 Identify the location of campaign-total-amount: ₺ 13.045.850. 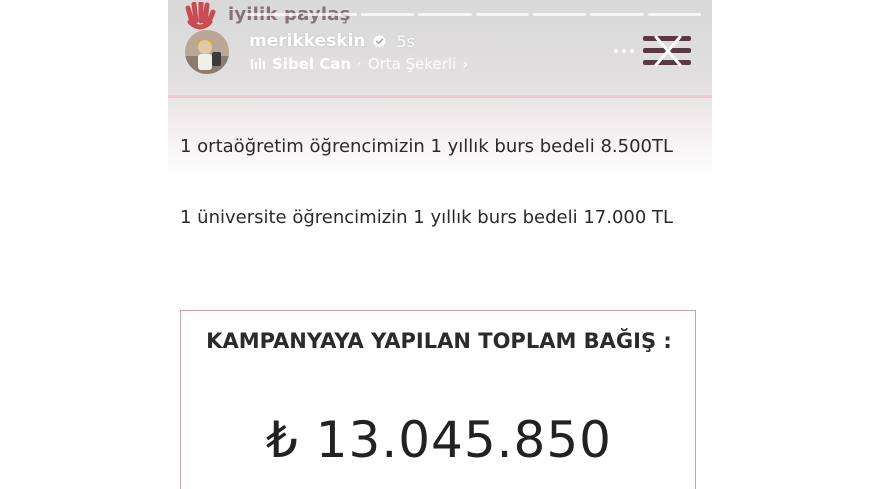
(439, 440).